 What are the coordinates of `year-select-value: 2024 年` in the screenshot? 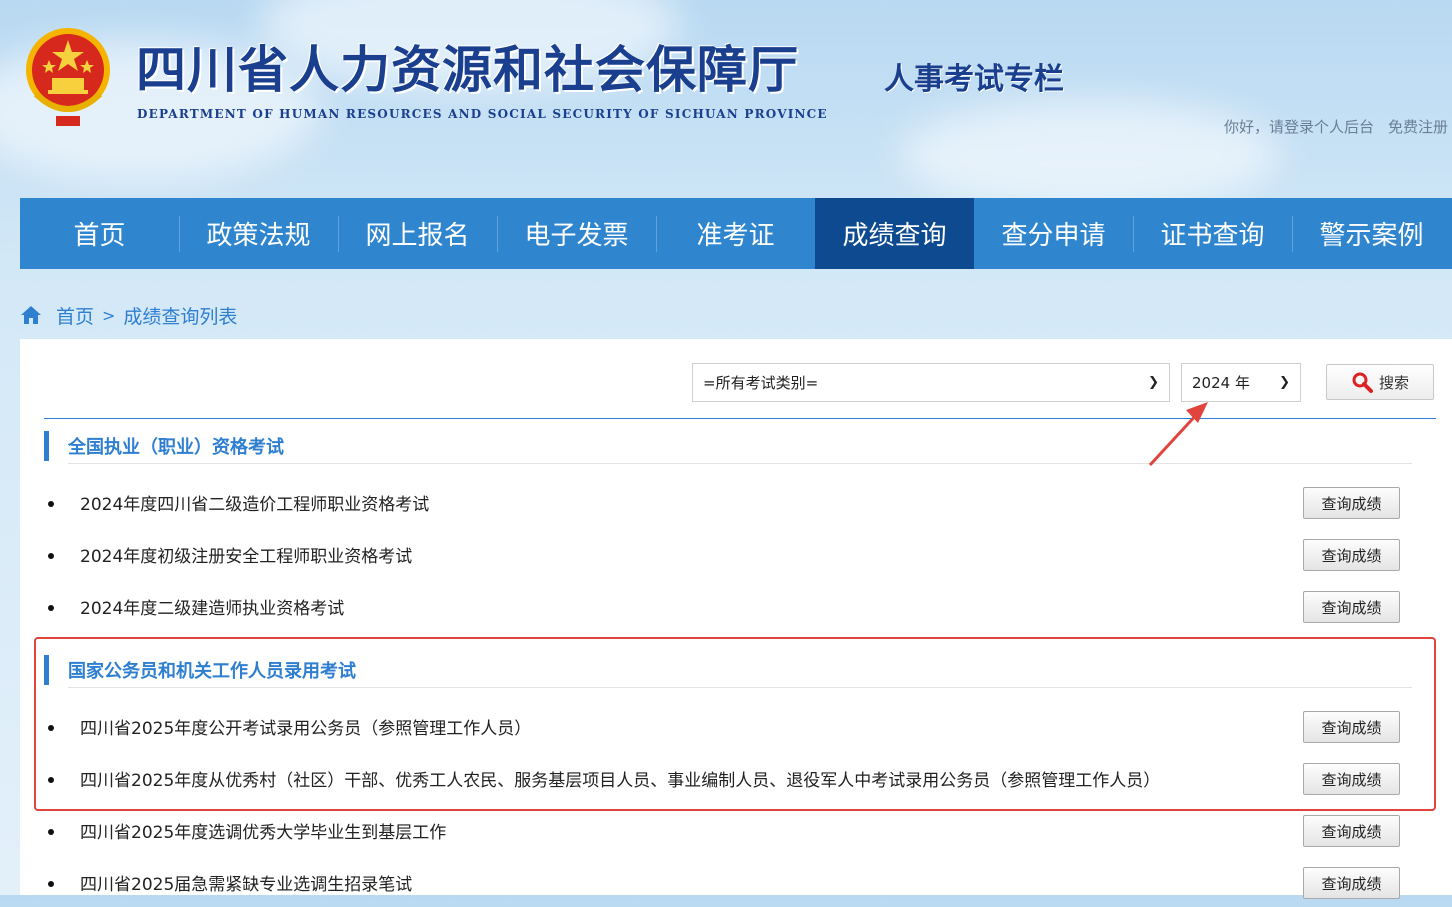 It's located at (1221, 383).